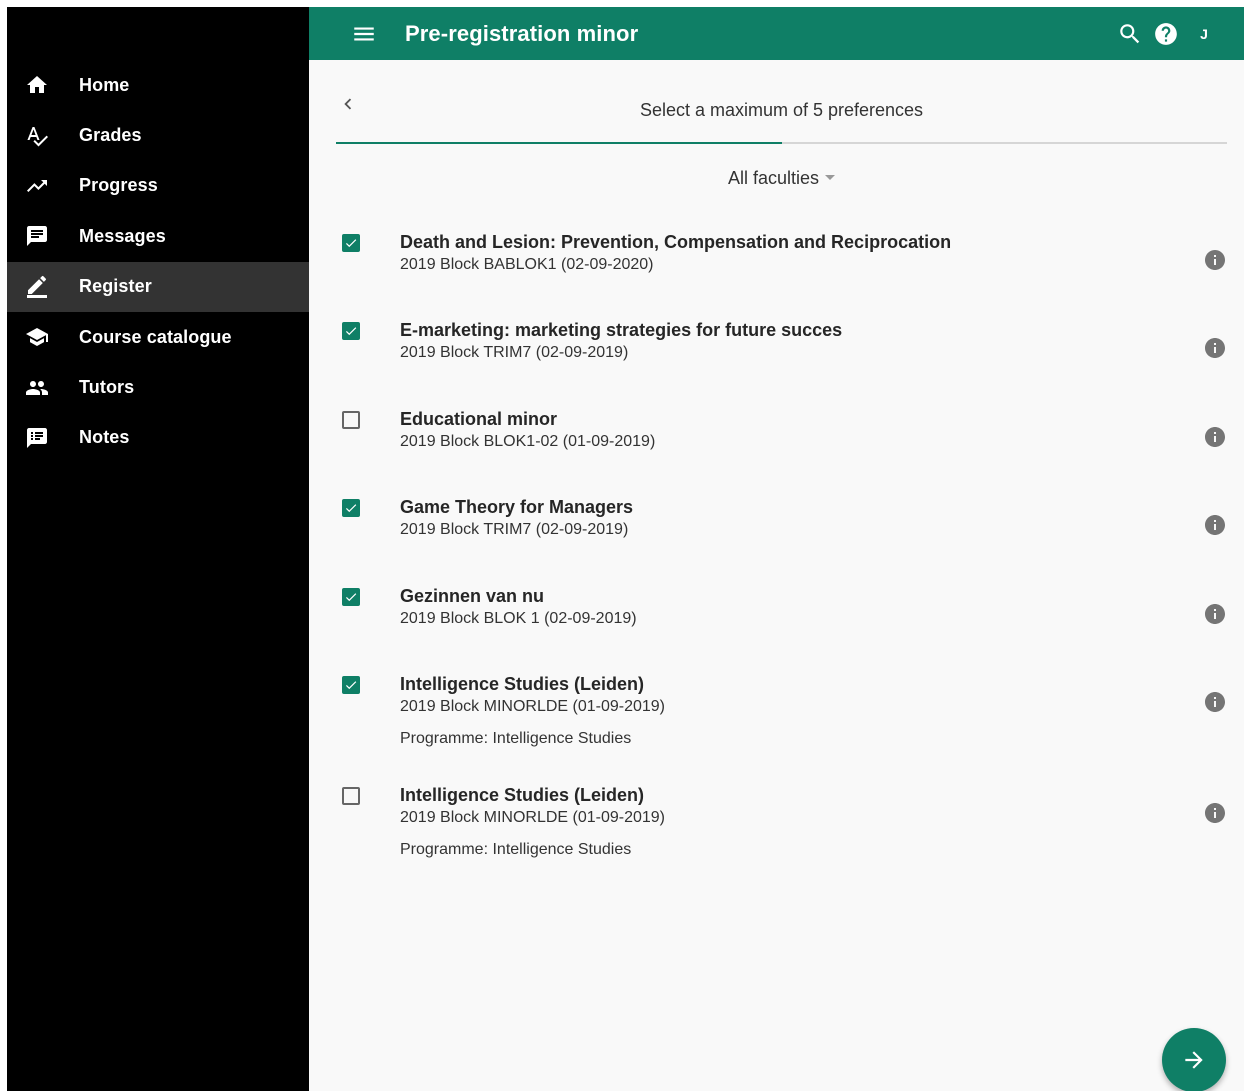 The width and height of the screenshot is (1244, 1091). Describe the element at coordinates (158, 135) in the screenshot. I see `sidebar-item-grades: Grades` at that location.